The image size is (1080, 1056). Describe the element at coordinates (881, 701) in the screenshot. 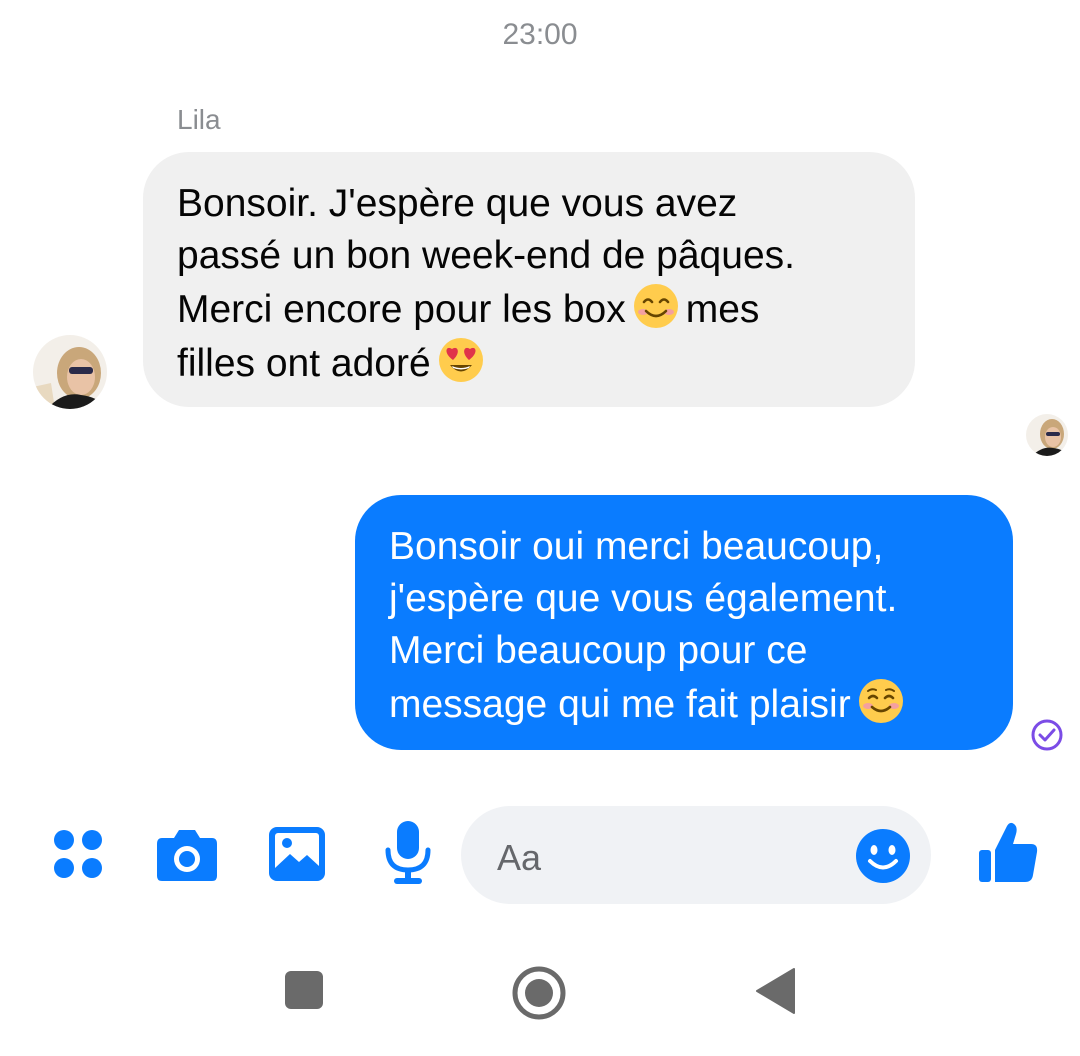

I see `smiling-face-icon` at that location.